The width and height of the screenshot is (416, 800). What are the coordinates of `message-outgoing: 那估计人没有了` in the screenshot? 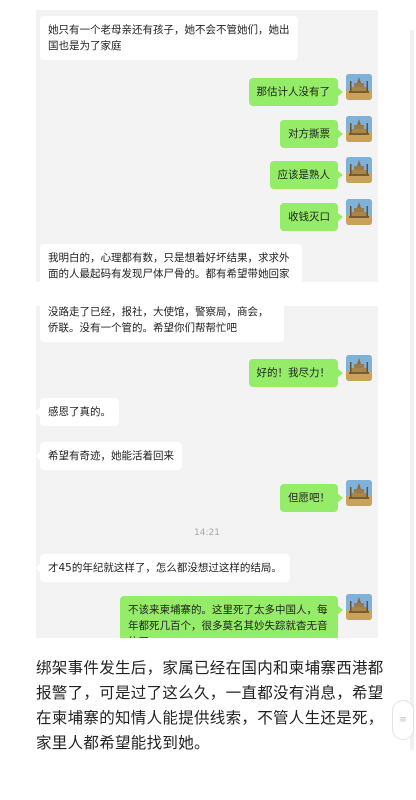 It's located at (295, 92).